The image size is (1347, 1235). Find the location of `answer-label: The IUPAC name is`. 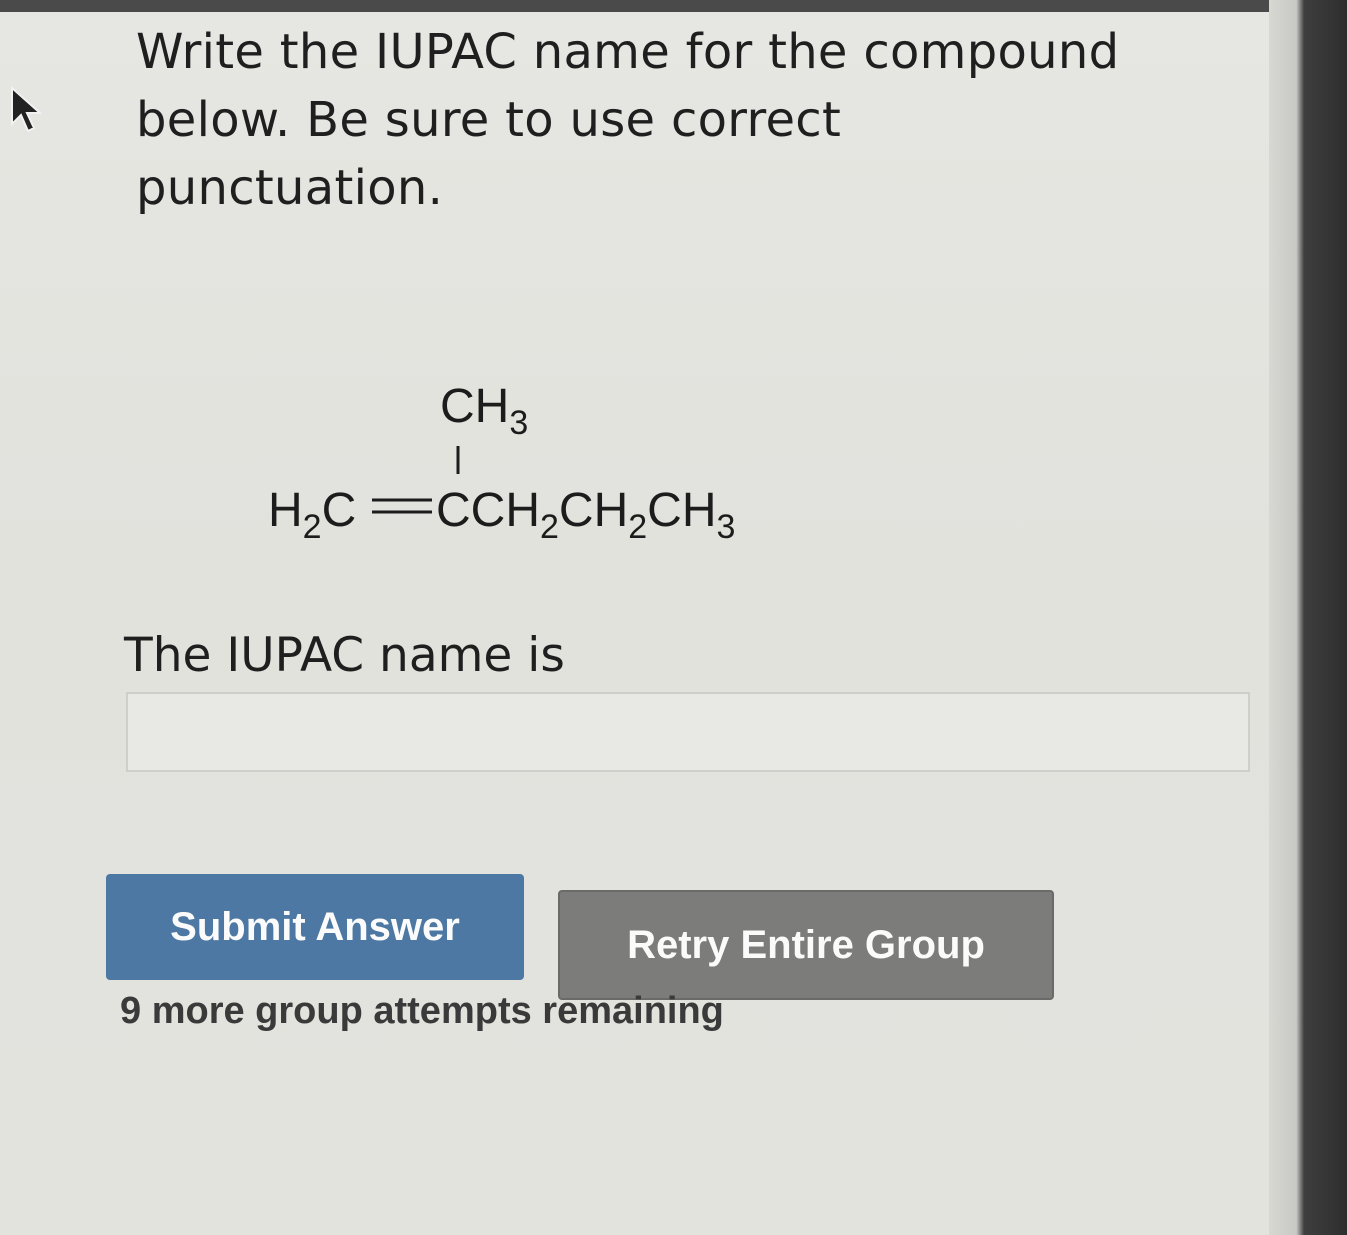

answer-label: The IUPAC name is is located at coordinates (344, 655).